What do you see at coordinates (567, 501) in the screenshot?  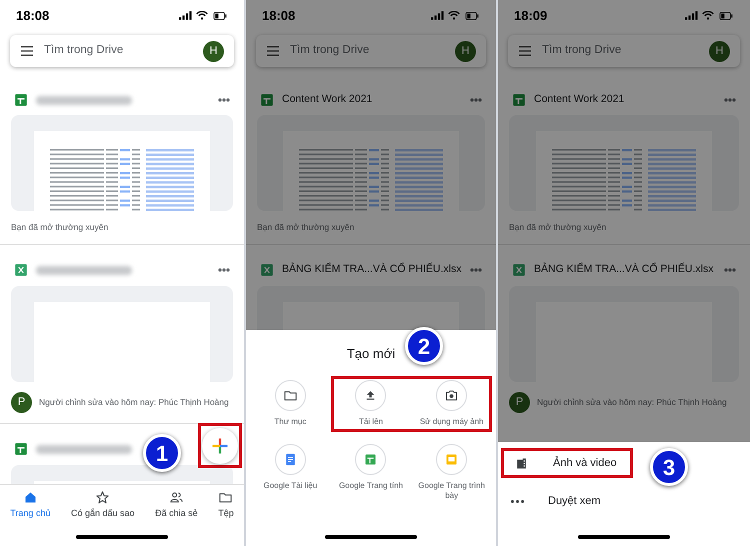 I see `menu-item: Duyệt xem` at bounding box center [567, 501].